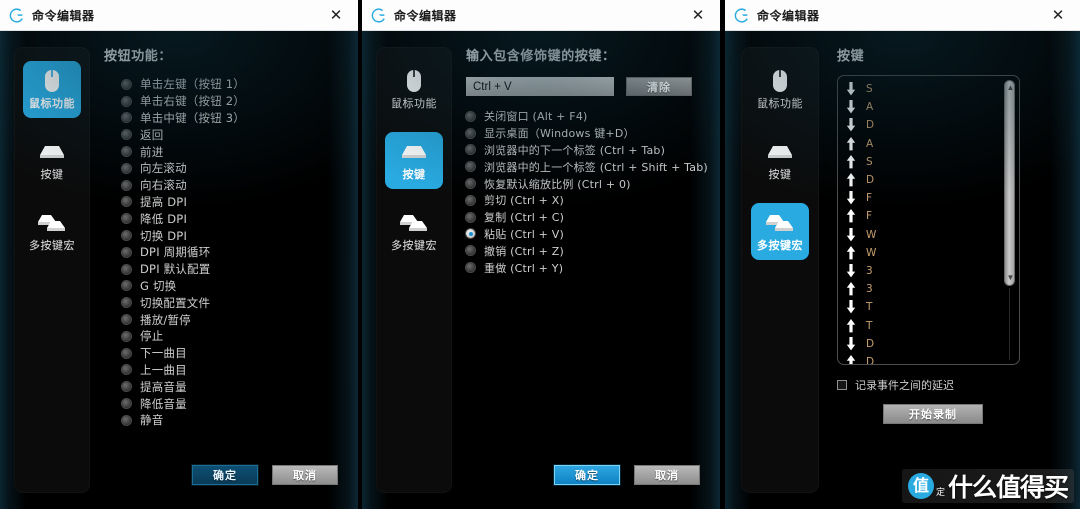 Image resolution: width=1080 pixels, height=509 pixels. Describe the element at coordinates (233, 269) in the screenshot. I see `radio-option: DPI 默认配置` at that location.